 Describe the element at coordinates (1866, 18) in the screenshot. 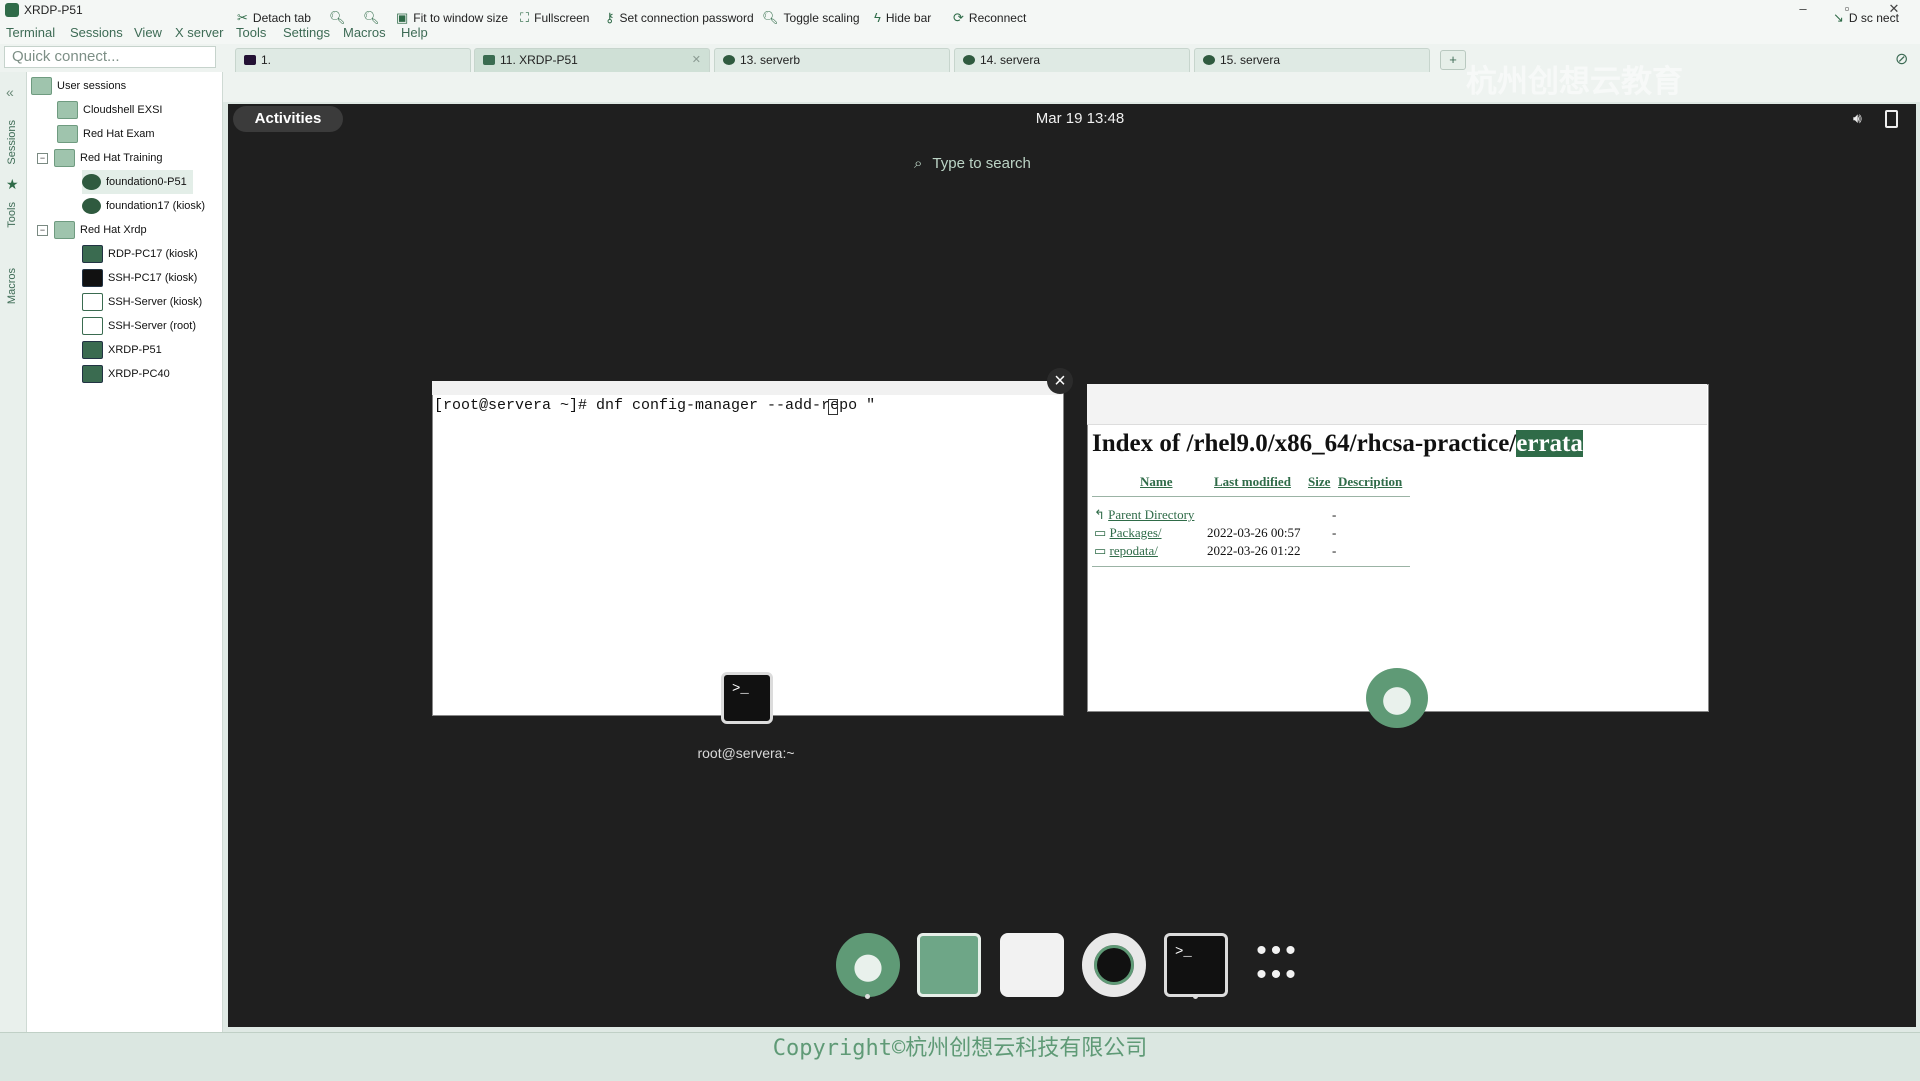

I see `disconnect-button: ↘ D sc nect` at that location.